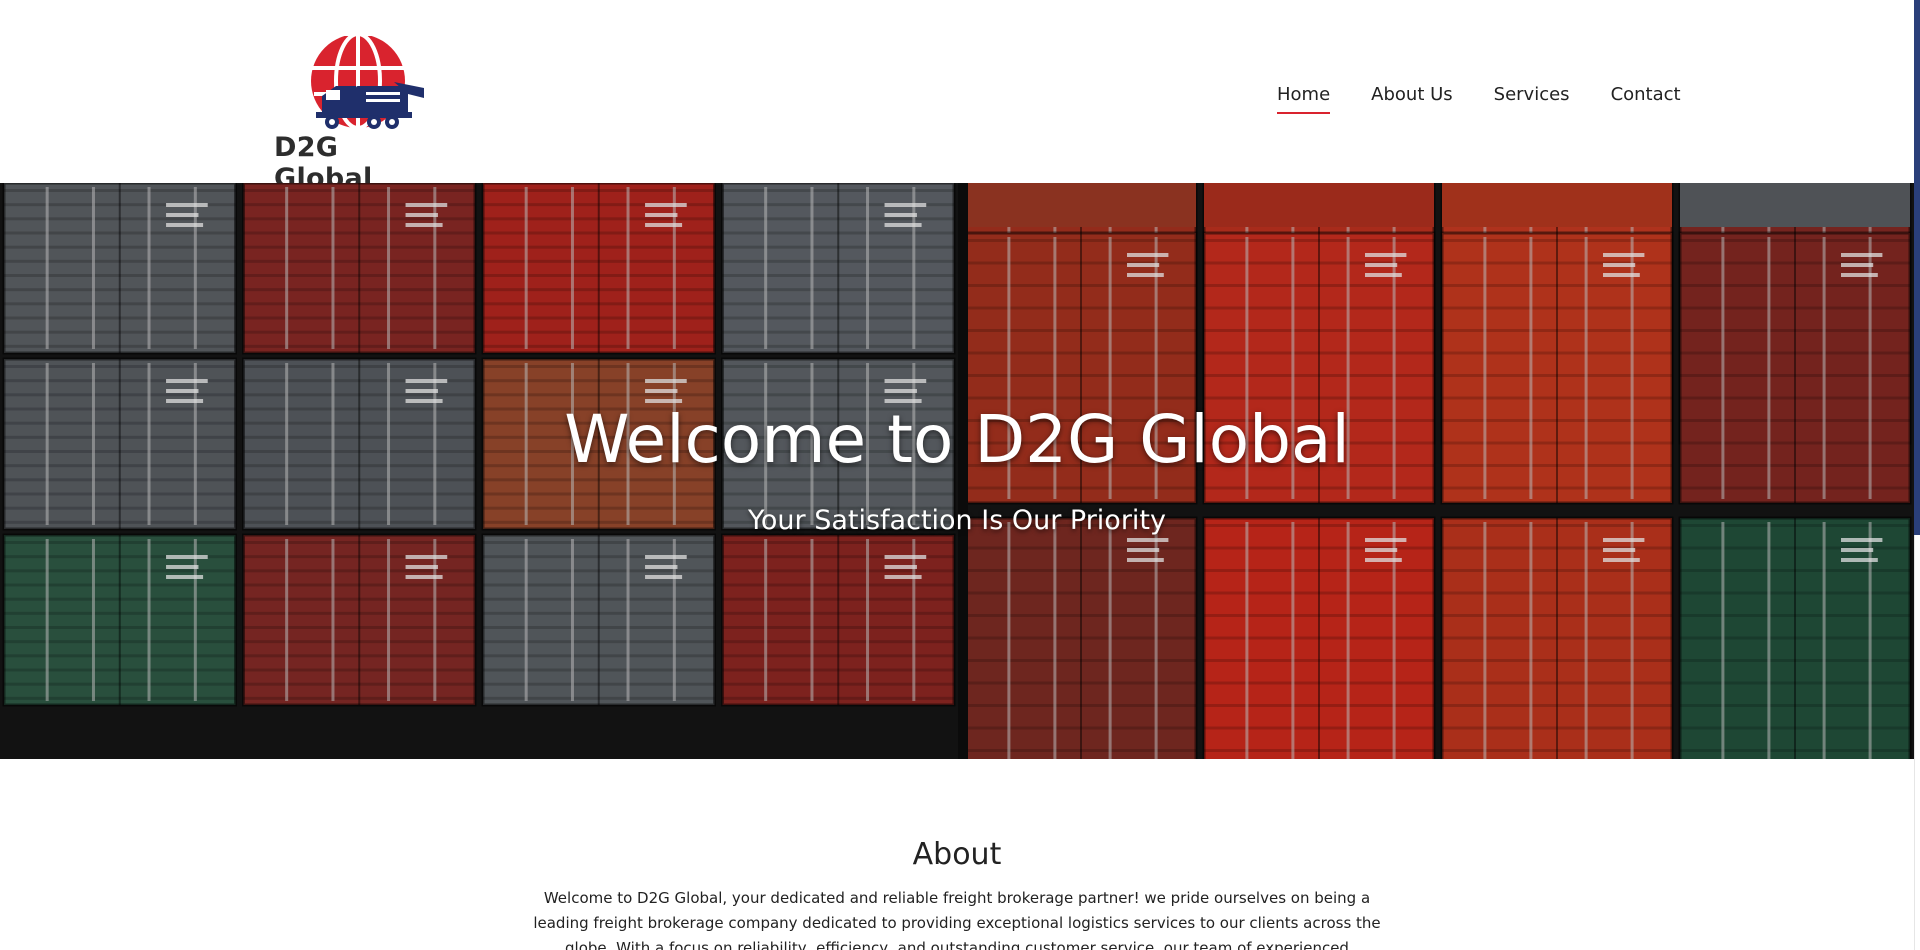 Image resolution: width=1920 pixels, height=950 pixels. Describe the element at coordinates (957, 439) in the screenshot. I see `hero-title: Welcome to D2G Global` at that location.